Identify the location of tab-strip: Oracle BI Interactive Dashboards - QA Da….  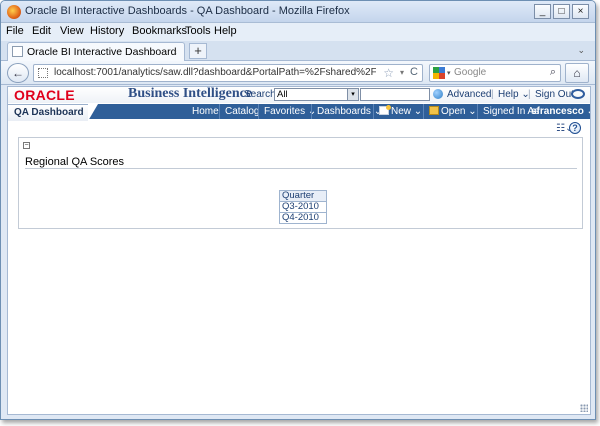
(298, 51).